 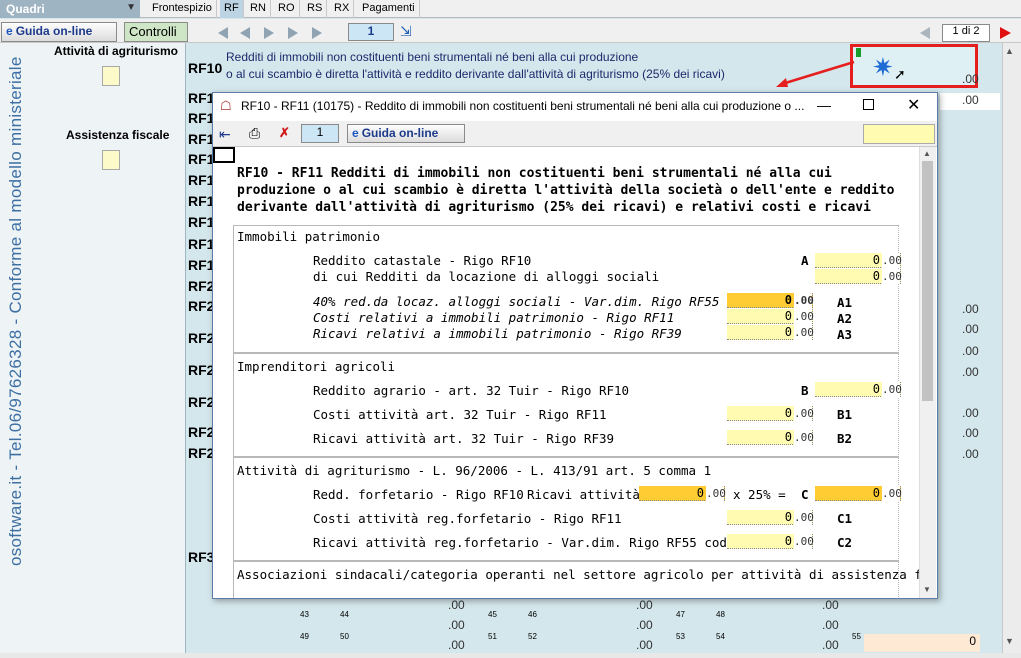 I want to click on cell-num-43: 43, so click(x=304, y=614).